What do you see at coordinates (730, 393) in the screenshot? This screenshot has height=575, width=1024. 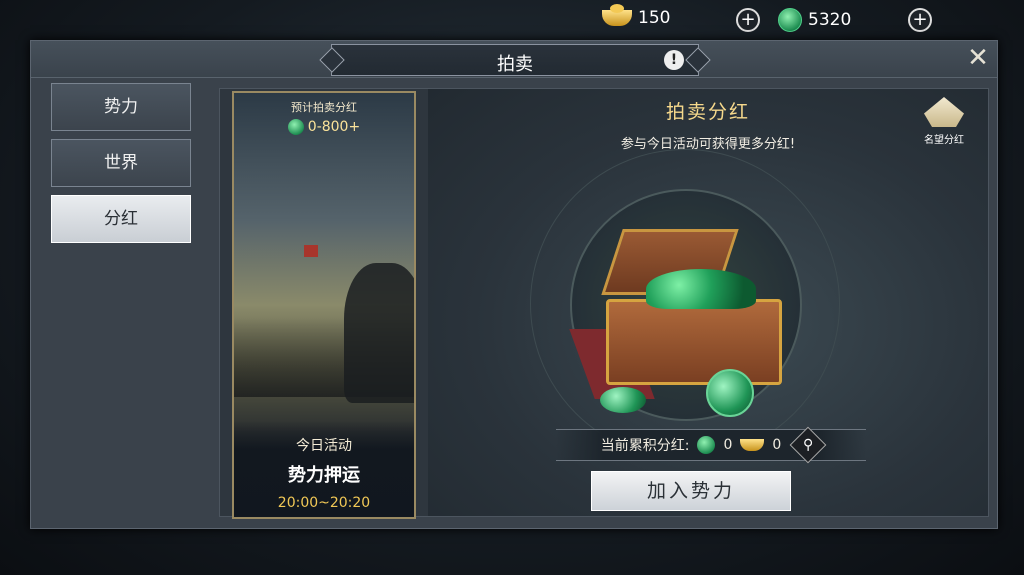 I see `jade-dragon-icon` at bounding box center [730, 393].